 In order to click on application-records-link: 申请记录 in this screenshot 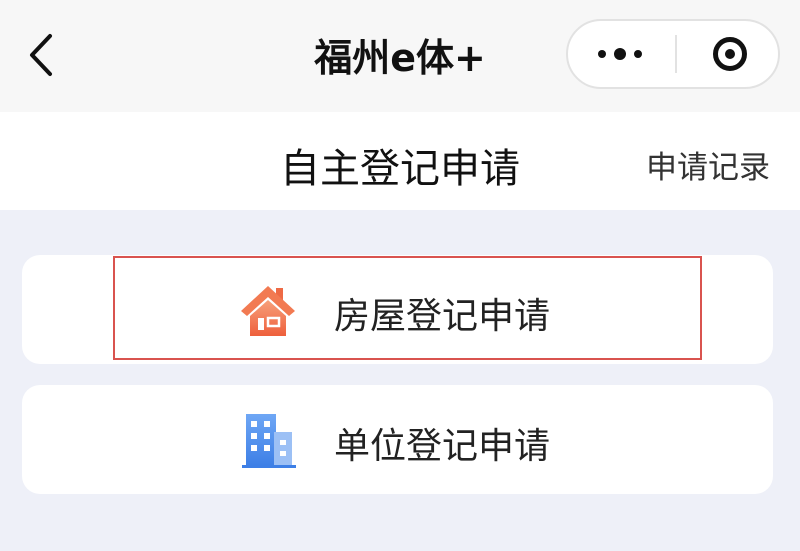, I will do `click(708, 164)`.